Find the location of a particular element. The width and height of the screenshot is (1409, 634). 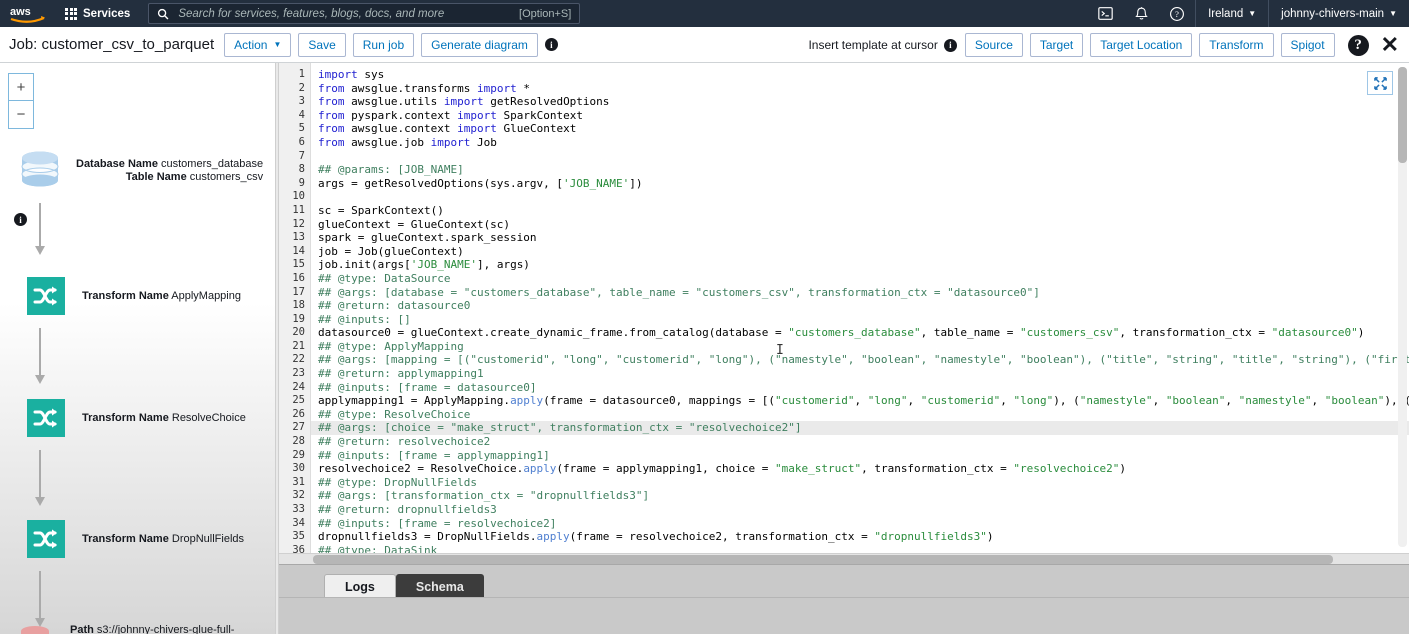

code-line: ## @type: DataSource is located at coordinates (863, 279).